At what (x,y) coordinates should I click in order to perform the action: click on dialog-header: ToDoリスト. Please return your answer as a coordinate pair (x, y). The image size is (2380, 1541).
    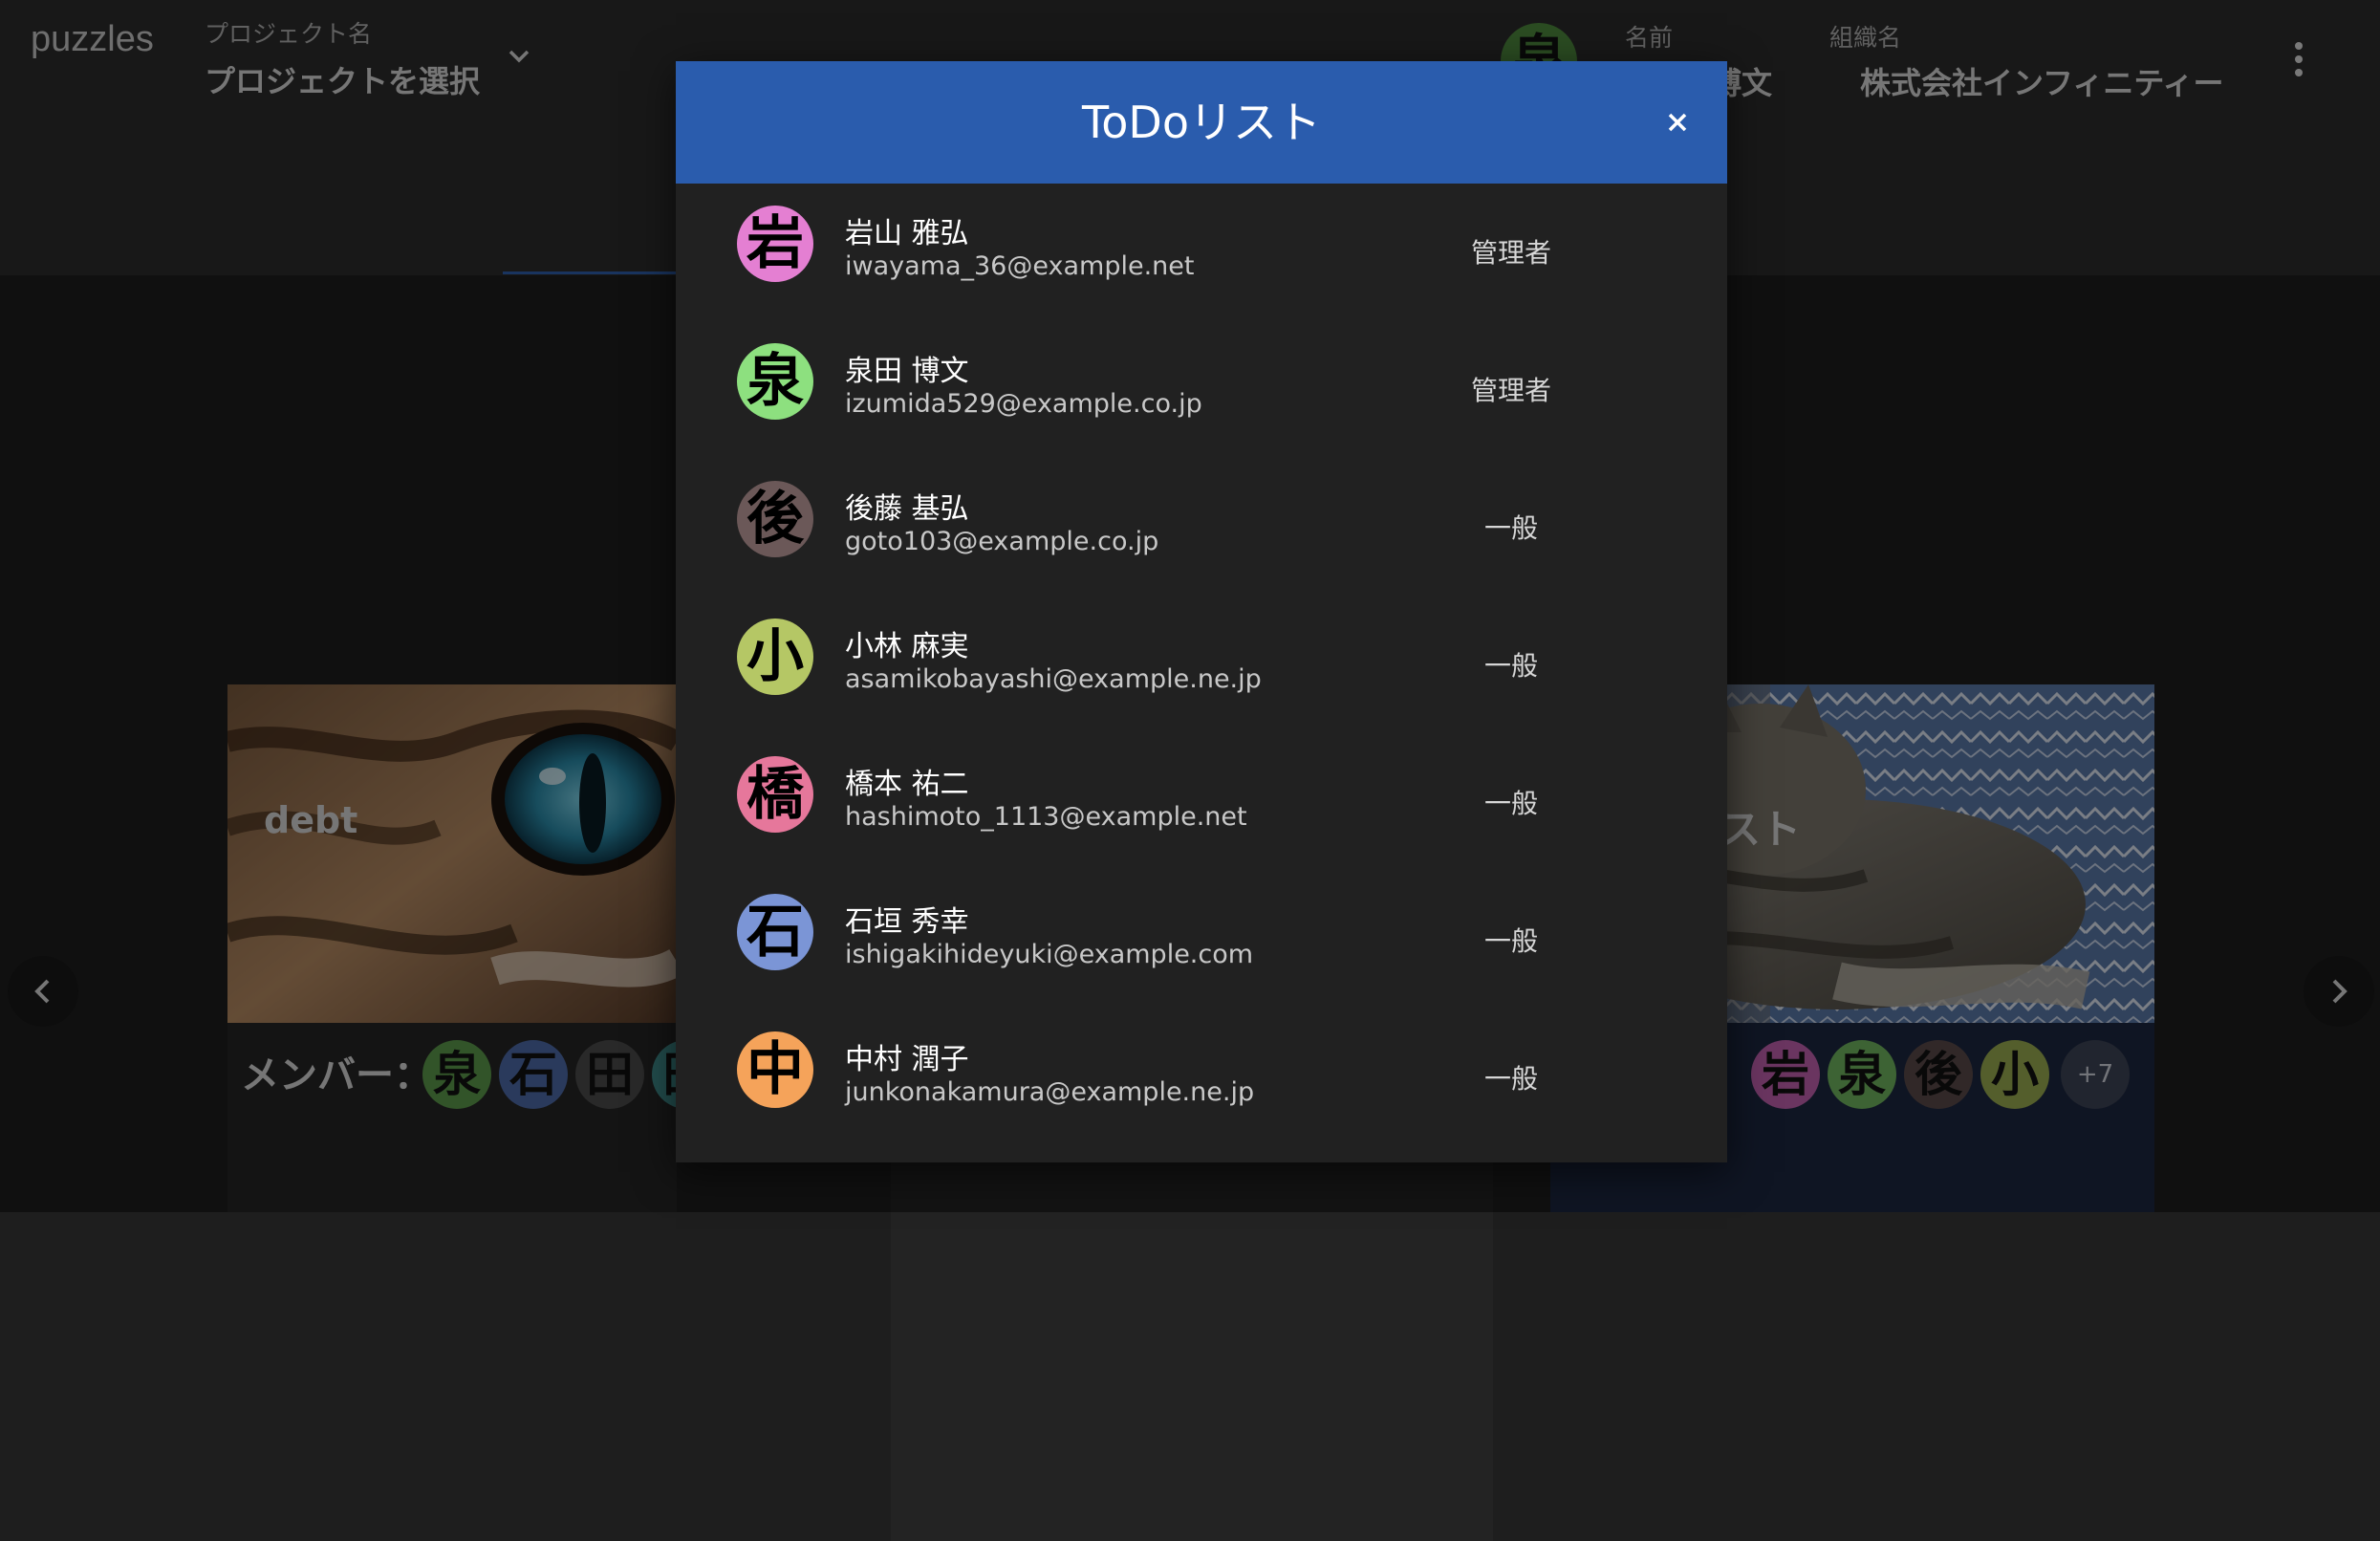
    Looking at the image, I should click on (1201, 122).